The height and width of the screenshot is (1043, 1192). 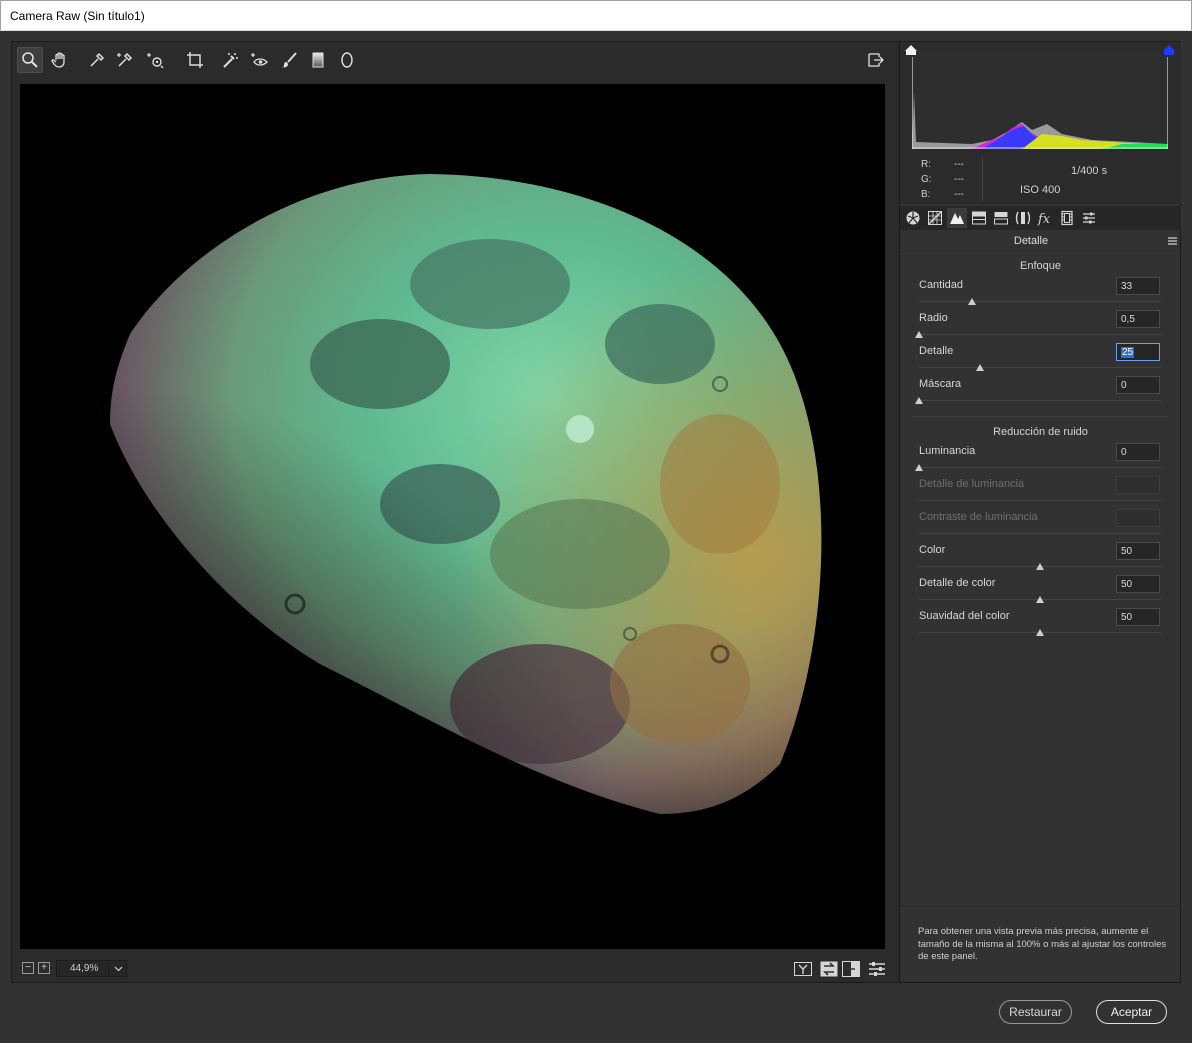 I want to click on tab-effects: fx, so click(x=1045, y=218).